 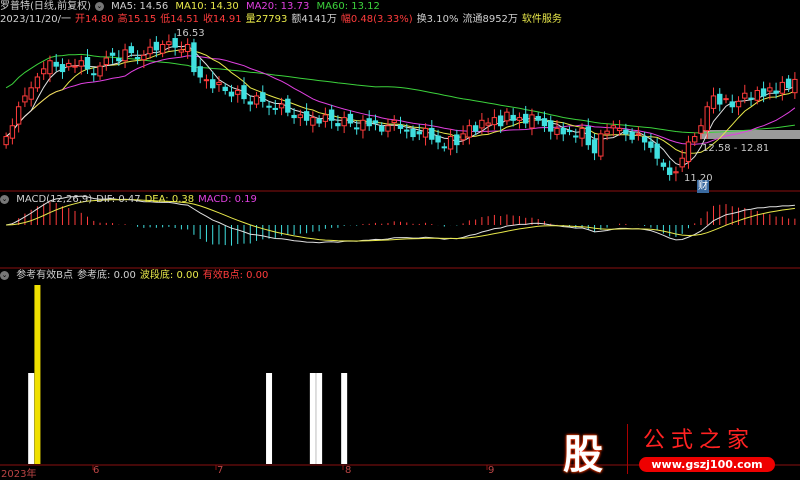 I want to click on x-axis-label: 6, so click(x=96, y=470).